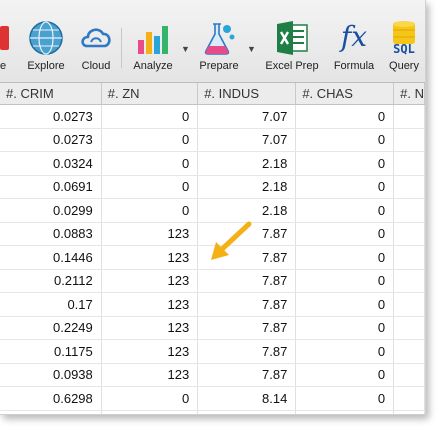  Describe the element at coordinates (96, 48) in the screenshot. I see `cloud-button: Cloud` at that location.